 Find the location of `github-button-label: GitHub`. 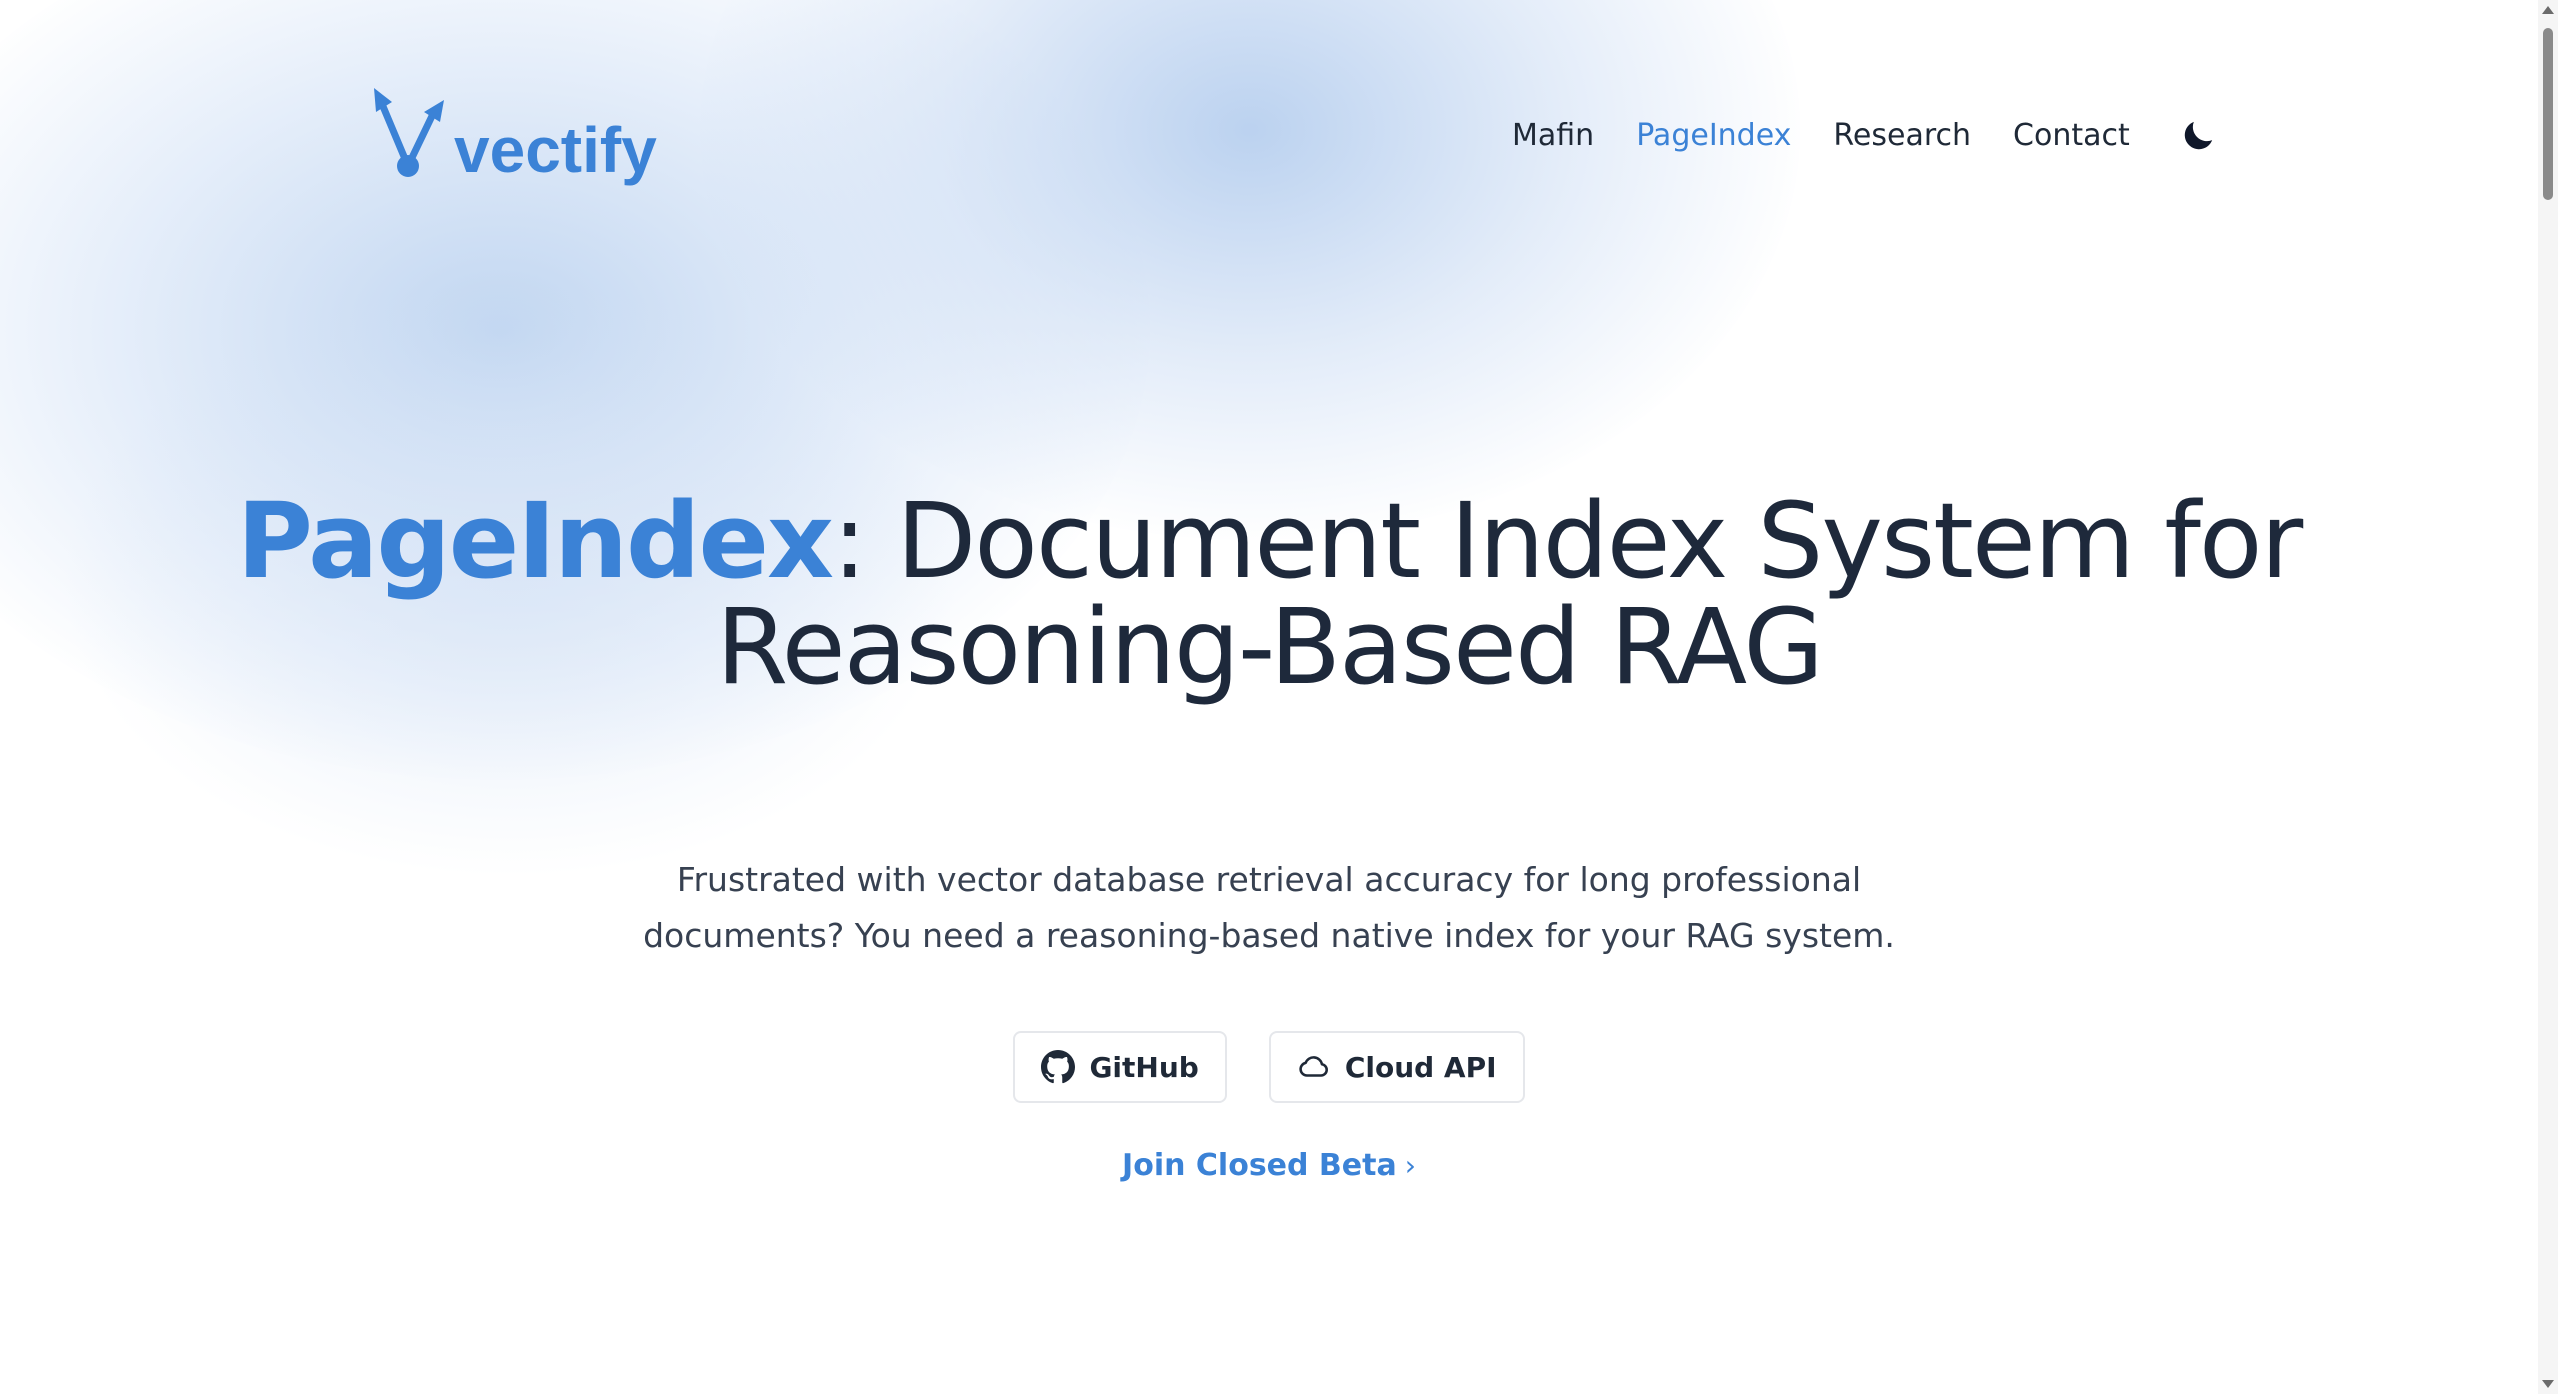

github-button-label: GitHub is located at coordinates (1144, 1067).